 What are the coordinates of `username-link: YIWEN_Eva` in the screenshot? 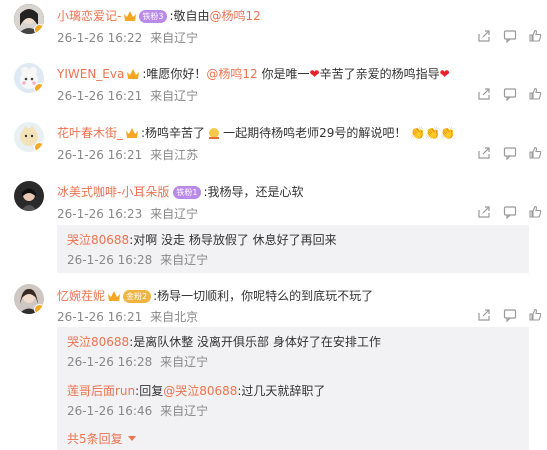 It's located at (90, 74).